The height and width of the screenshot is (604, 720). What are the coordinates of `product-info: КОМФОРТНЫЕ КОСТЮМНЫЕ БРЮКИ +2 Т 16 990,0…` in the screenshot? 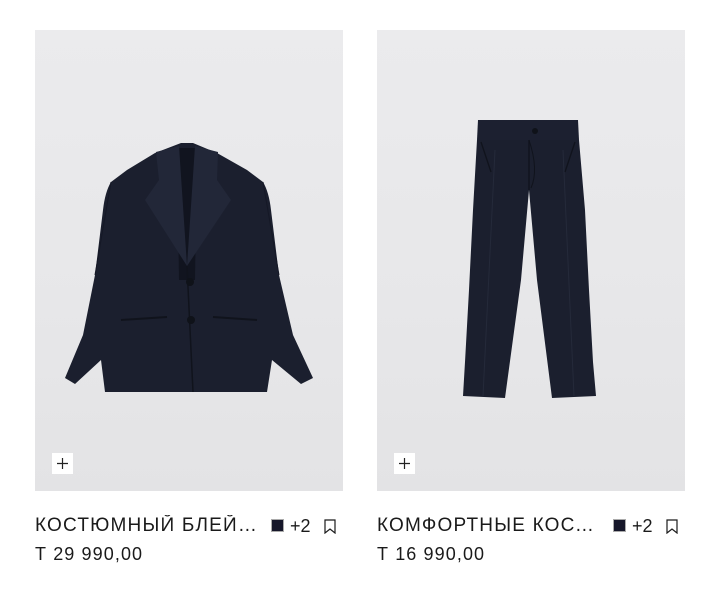 It's located at (531, 527).